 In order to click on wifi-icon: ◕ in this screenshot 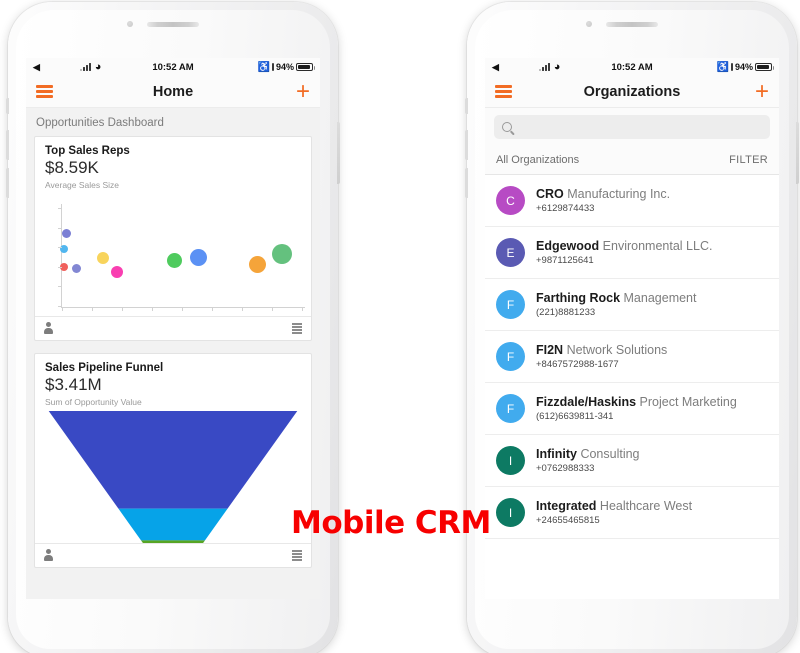, I will do `click(98, 66)`.